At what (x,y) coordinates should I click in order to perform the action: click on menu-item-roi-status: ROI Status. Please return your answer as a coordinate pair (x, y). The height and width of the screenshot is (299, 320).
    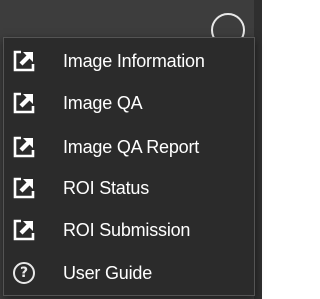
    Looking at the image, I should click on (129, 188).